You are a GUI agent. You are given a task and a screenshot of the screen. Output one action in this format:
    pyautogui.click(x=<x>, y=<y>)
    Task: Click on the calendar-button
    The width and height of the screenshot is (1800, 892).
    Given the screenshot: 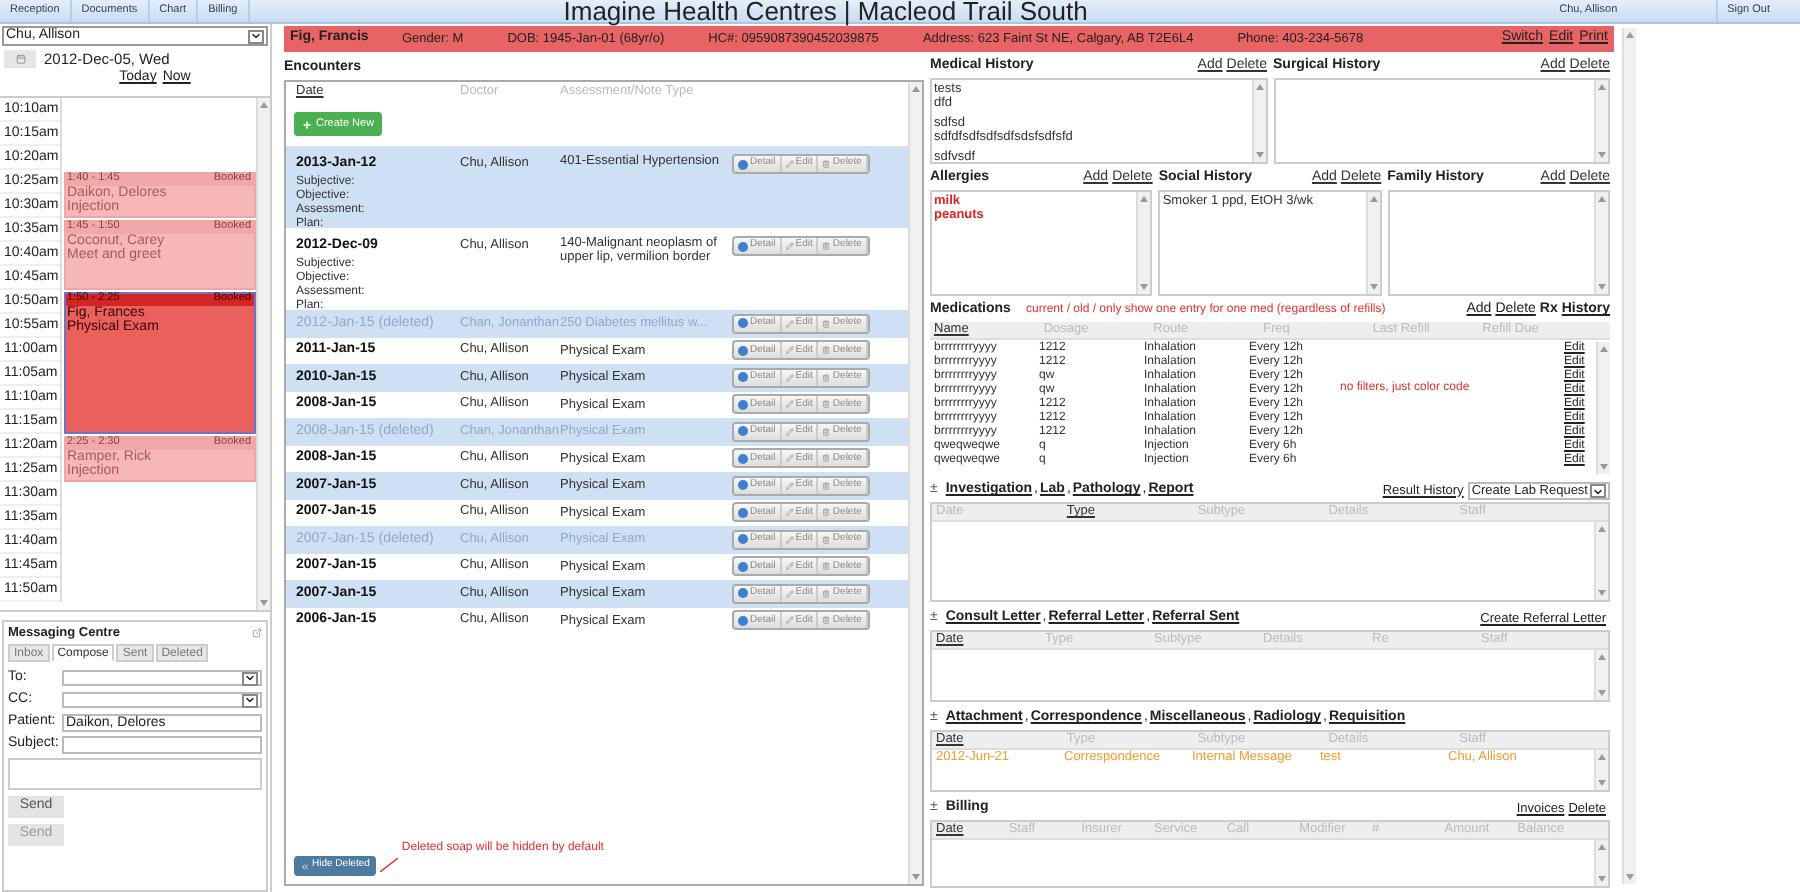 What is the action you would take?
    pyautogui.click(x=20, y=59)
    